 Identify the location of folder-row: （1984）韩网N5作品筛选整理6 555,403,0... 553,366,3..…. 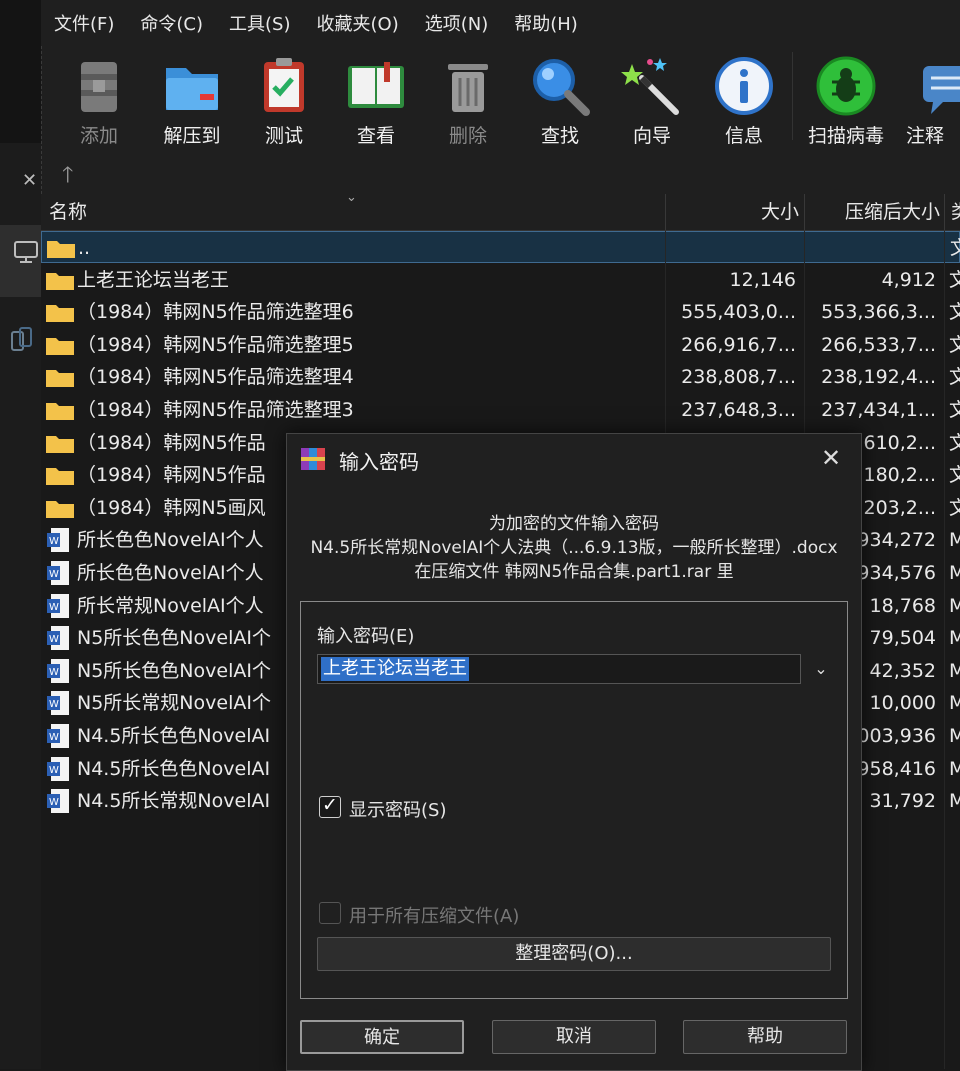
(500, 312).